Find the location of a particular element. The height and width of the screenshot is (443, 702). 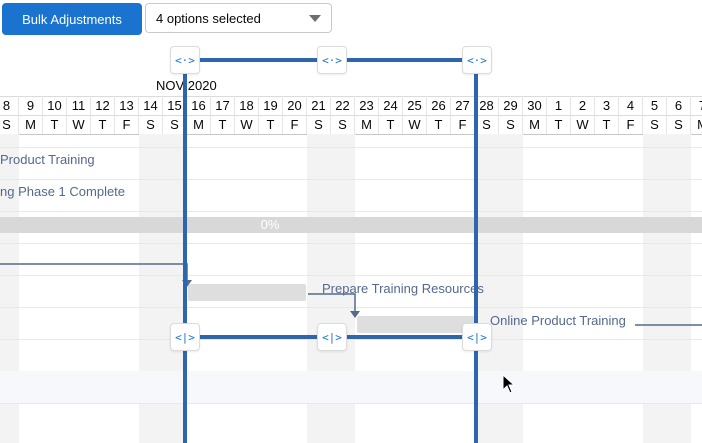

mouse-cursor-icon is located at coordinates (509, 384).